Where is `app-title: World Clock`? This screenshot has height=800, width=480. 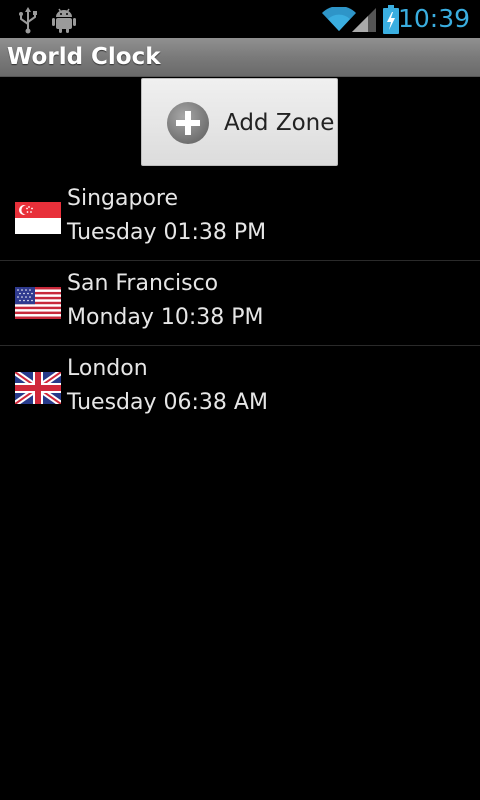 app-title: World Clock is located at coordinates (84, 57).